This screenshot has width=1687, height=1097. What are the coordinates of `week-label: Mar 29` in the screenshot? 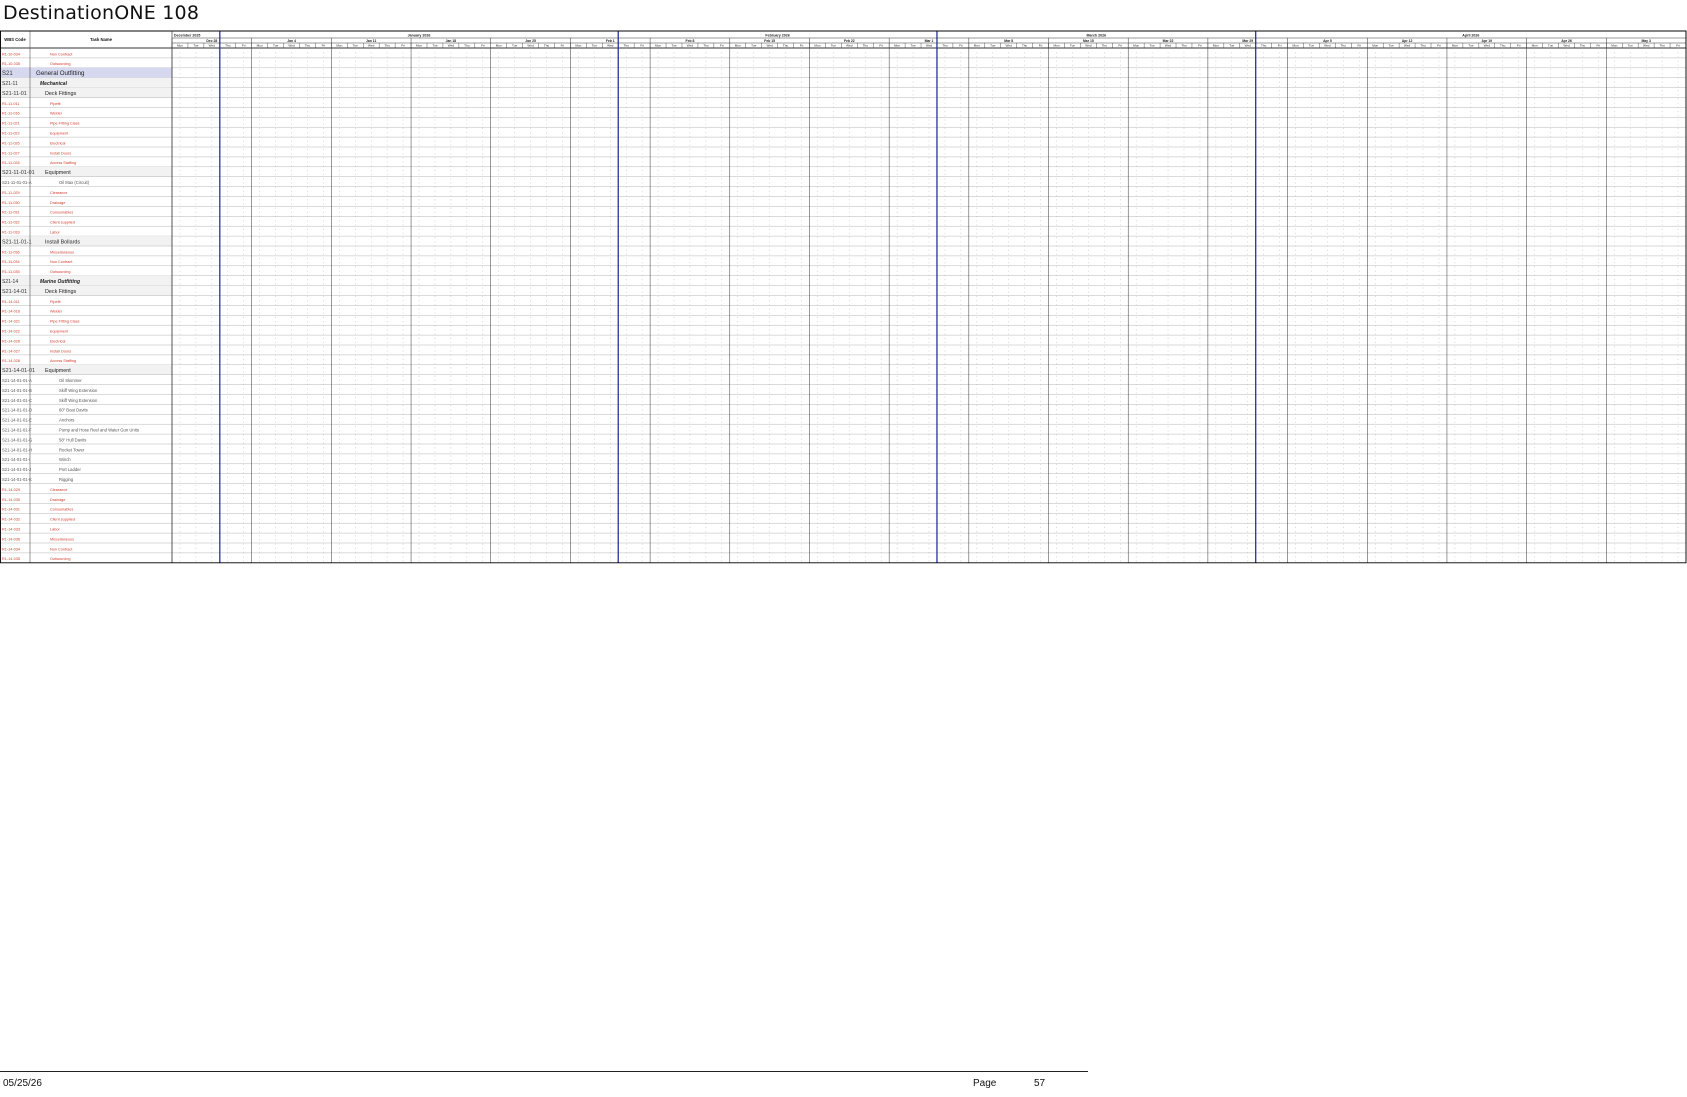 It's located at (1247, 41).